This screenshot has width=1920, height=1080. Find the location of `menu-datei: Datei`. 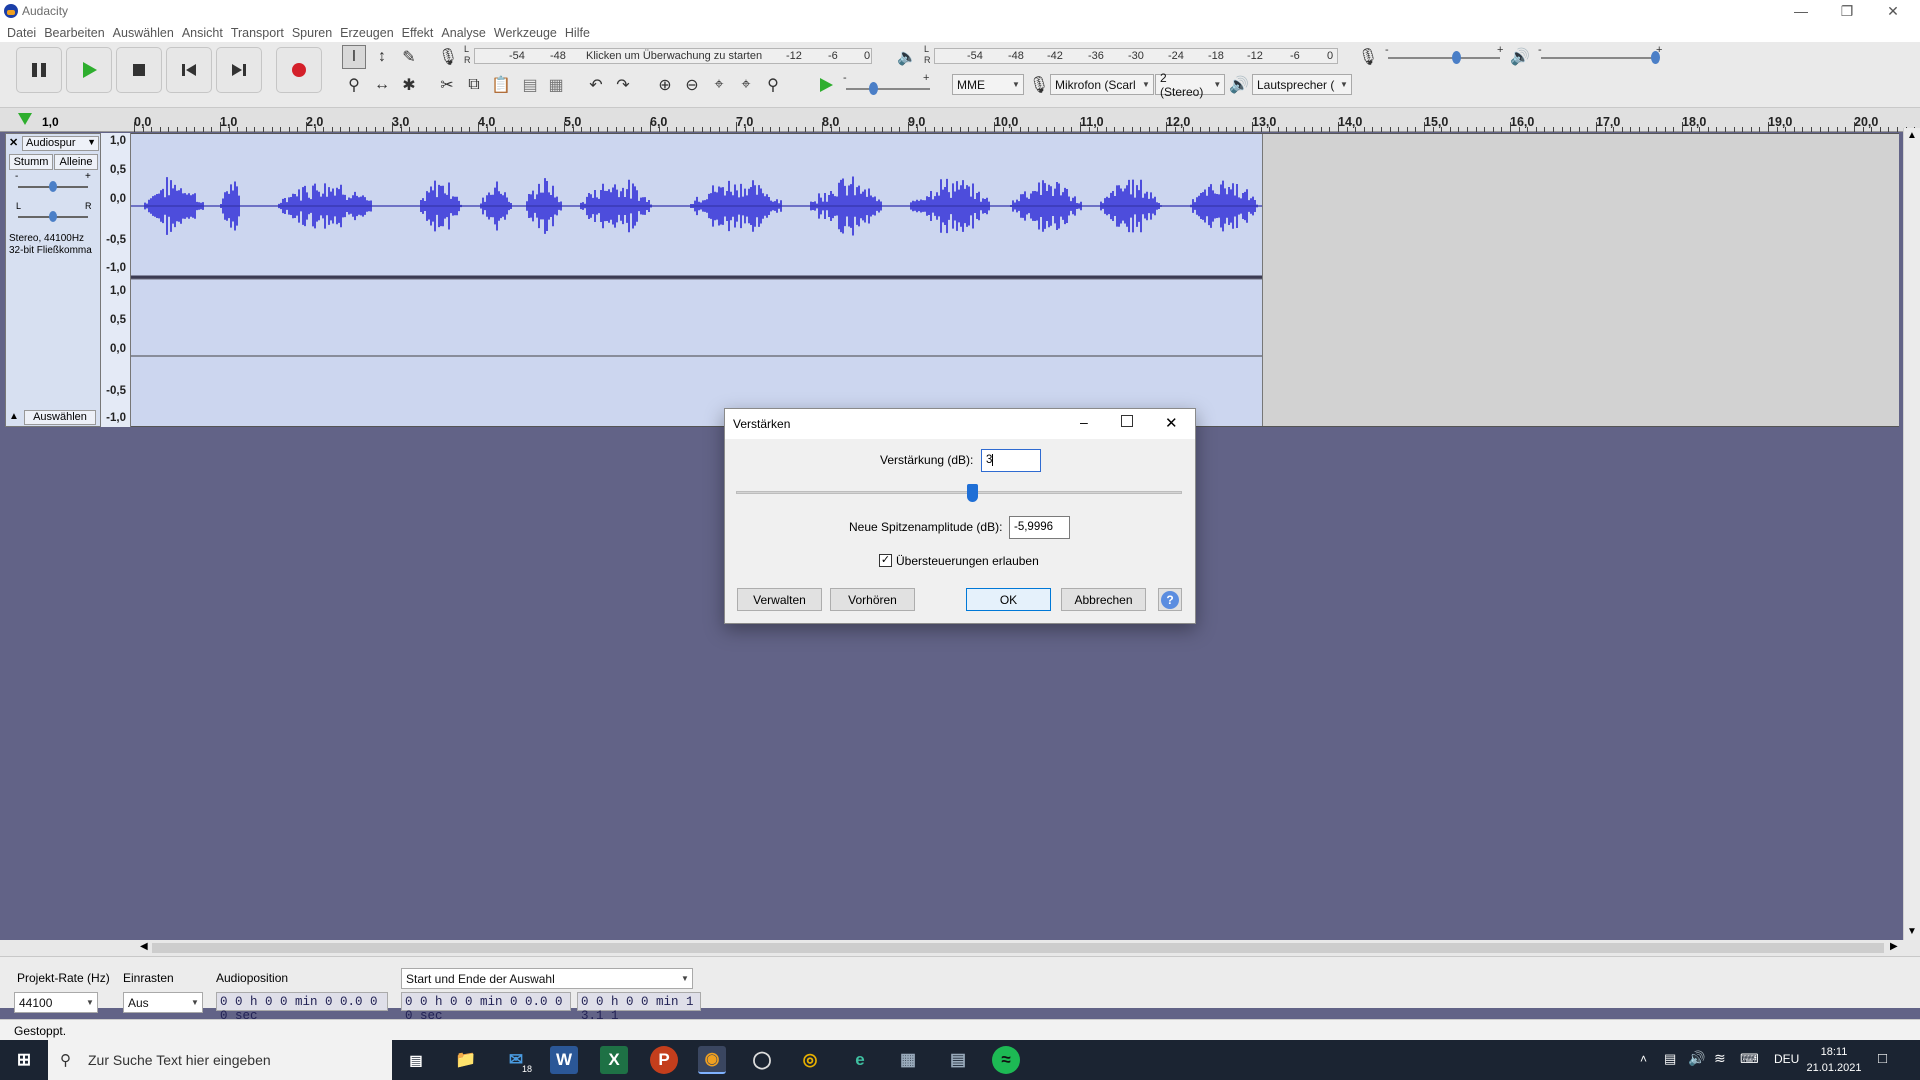

menu-datei: Datei is located at coordinates (24, 32).